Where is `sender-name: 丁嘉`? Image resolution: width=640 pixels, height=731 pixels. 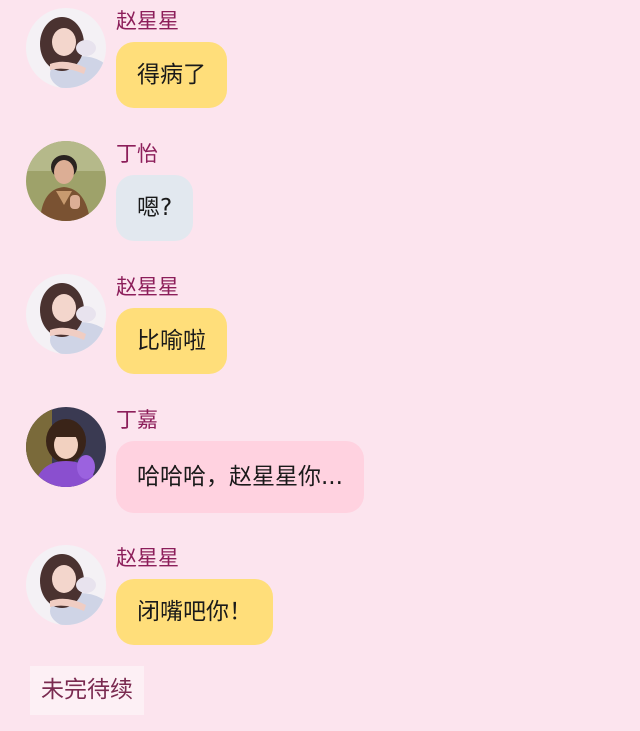
sender-name: 丁嘉 is located at coordinates (137, 420).